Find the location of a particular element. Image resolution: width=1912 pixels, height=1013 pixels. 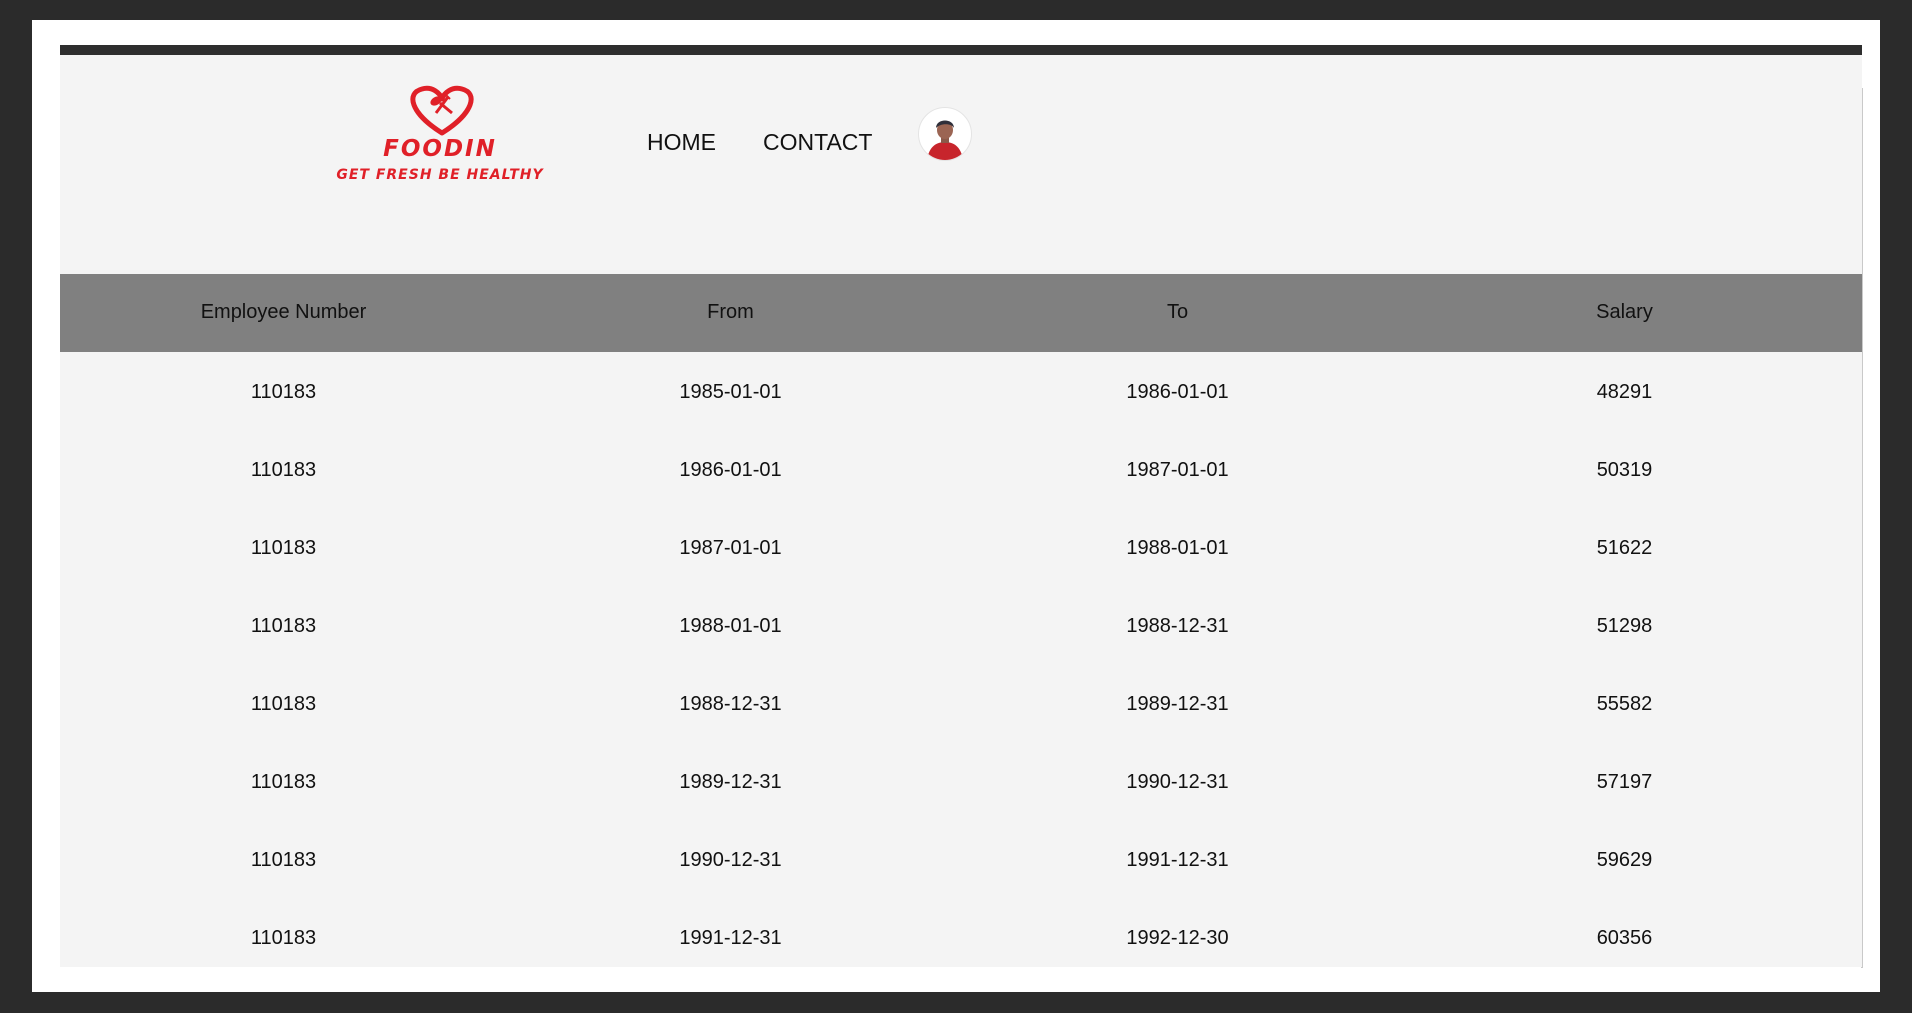

cell-salary: 57197 is located at coordinates (1624, 782).